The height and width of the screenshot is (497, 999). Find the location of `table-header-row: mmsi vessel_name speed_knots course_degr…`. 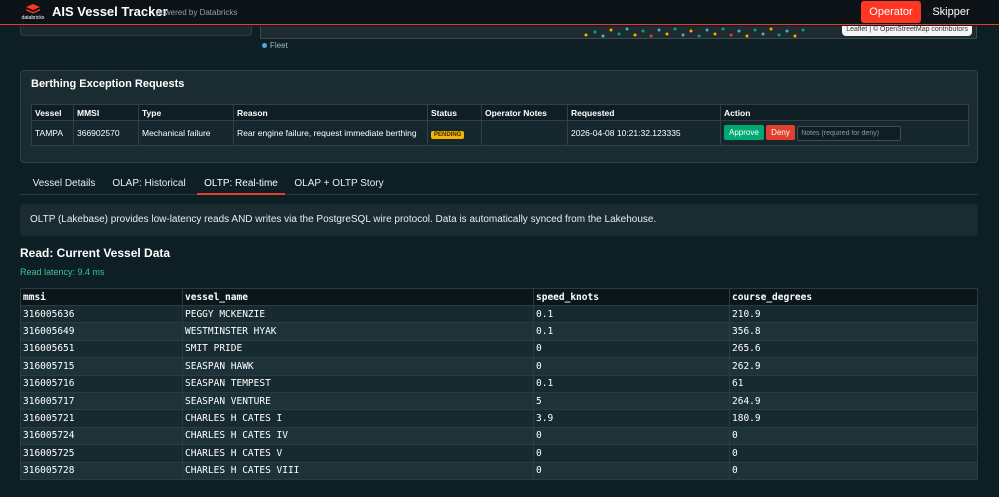

table-header-row: mmsi vessel_name speed_knots course_degr… is located at coordinates (499, 297).